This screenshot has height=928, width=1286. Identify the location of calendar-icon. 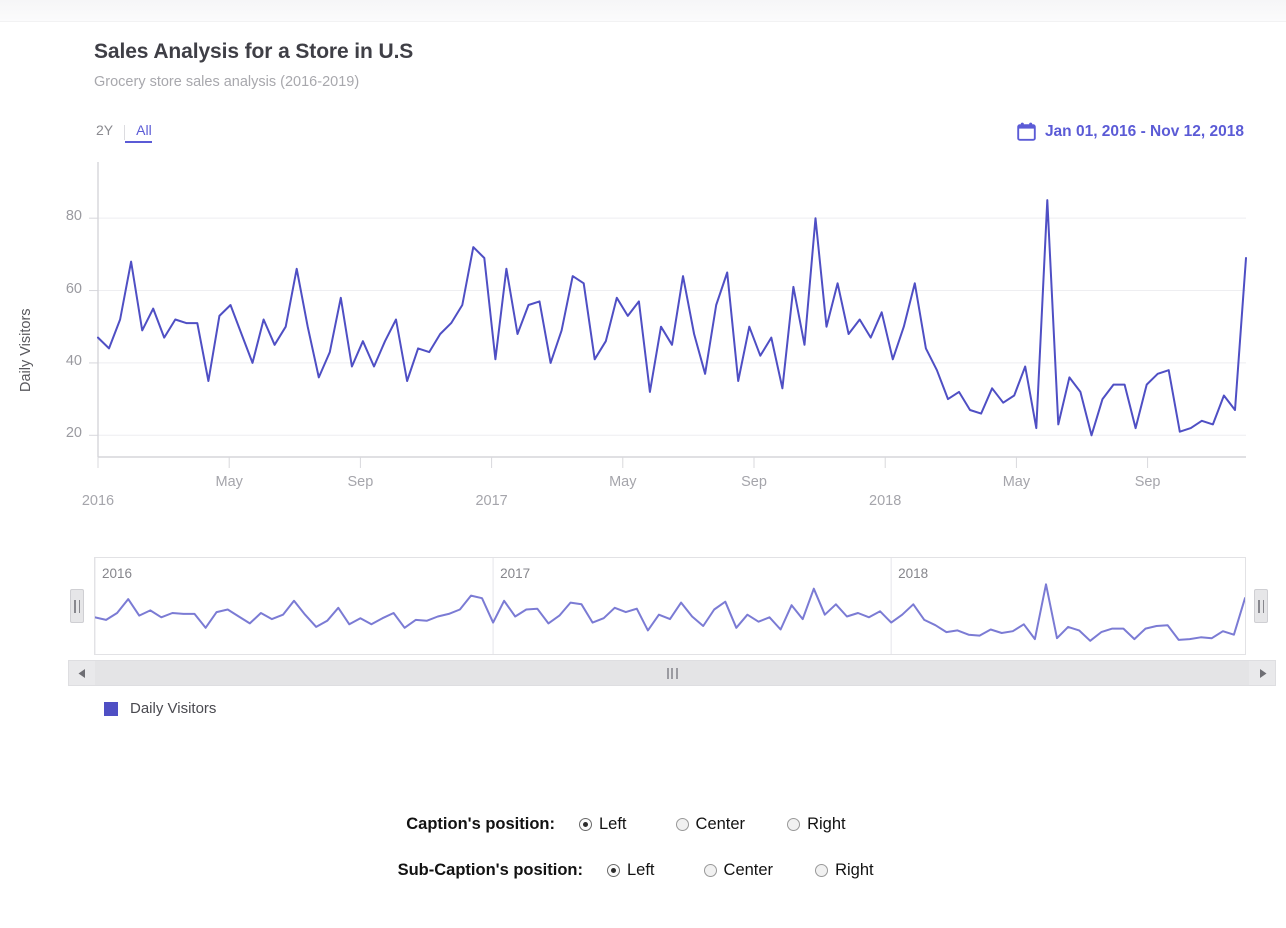
(1026, 131).